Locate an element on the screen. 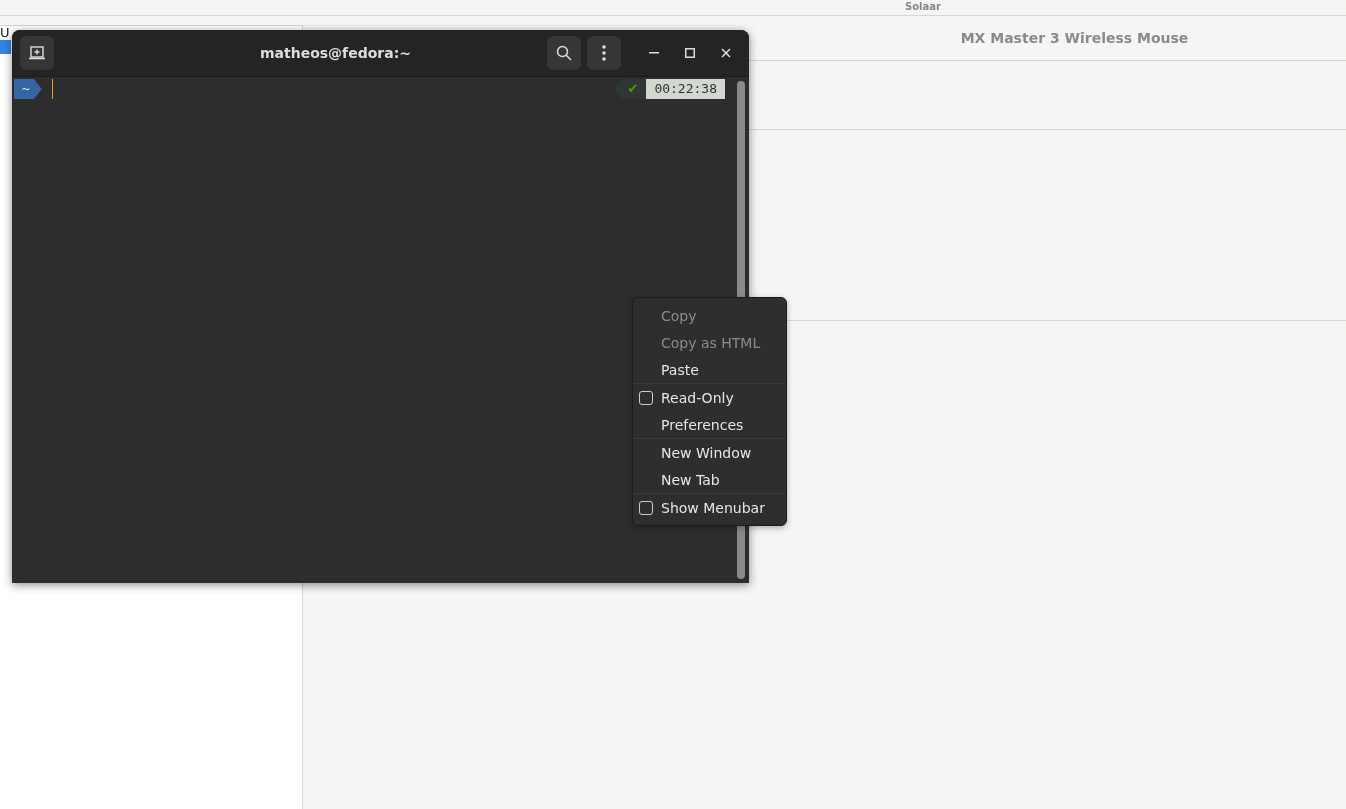 This screenshot has height=809, width=1346. header-text: Solaar is located at coordinates (923, 7).